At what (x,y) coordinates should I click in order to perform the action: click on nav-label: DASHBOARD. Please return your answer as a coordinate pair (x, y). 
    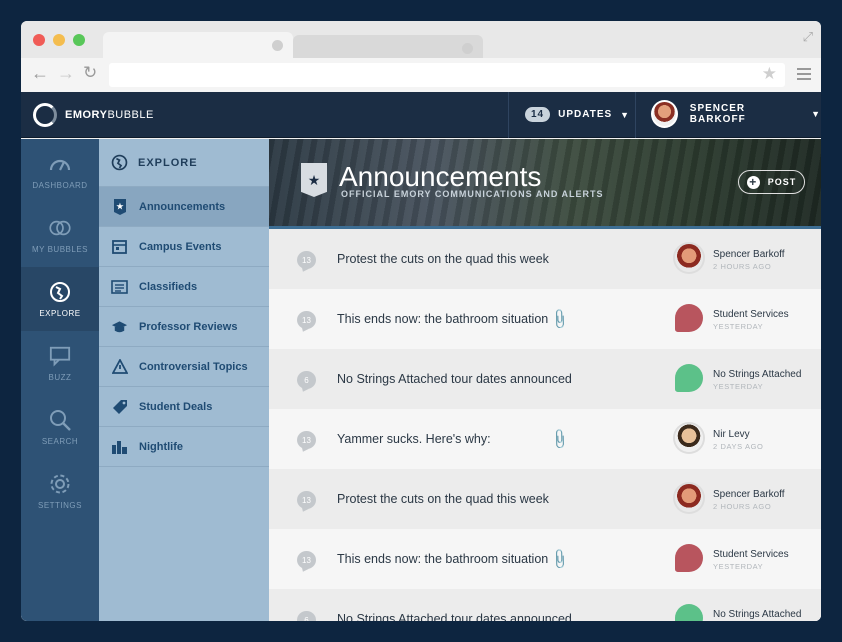
    Looking at the image, I should click on (60, 185).